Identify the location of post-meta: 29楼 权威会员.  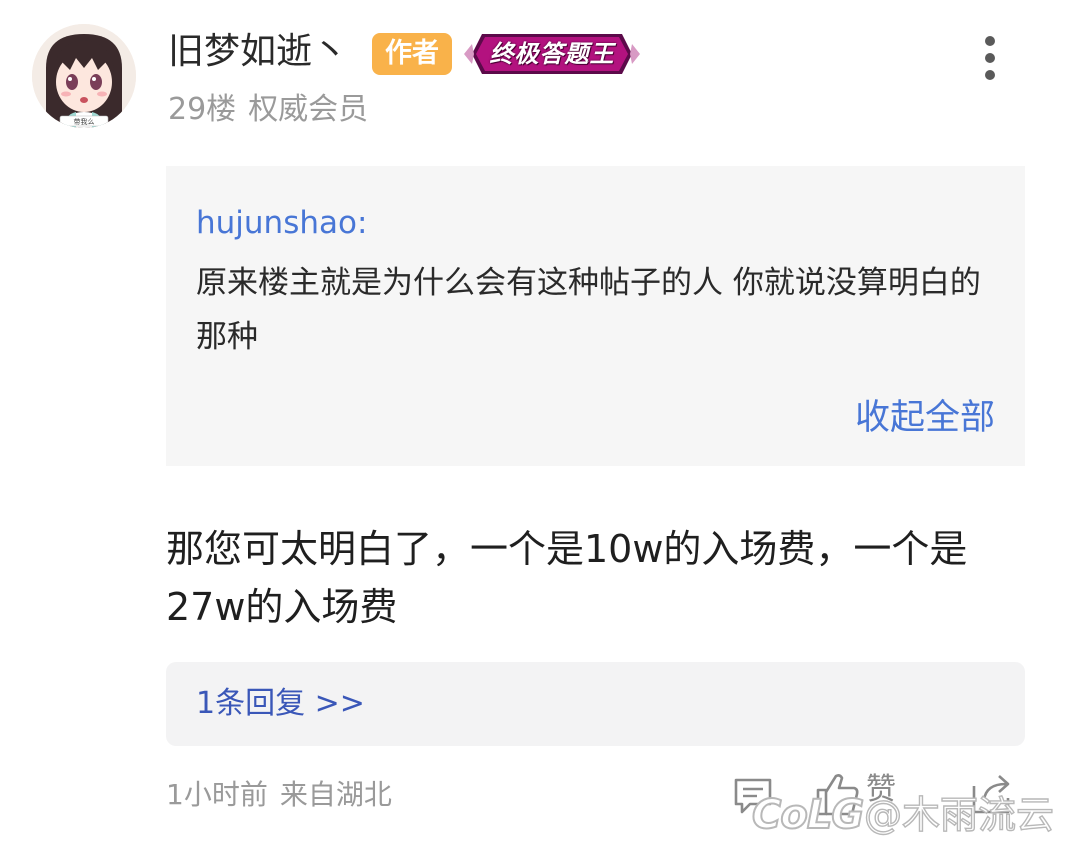
(268, 110).